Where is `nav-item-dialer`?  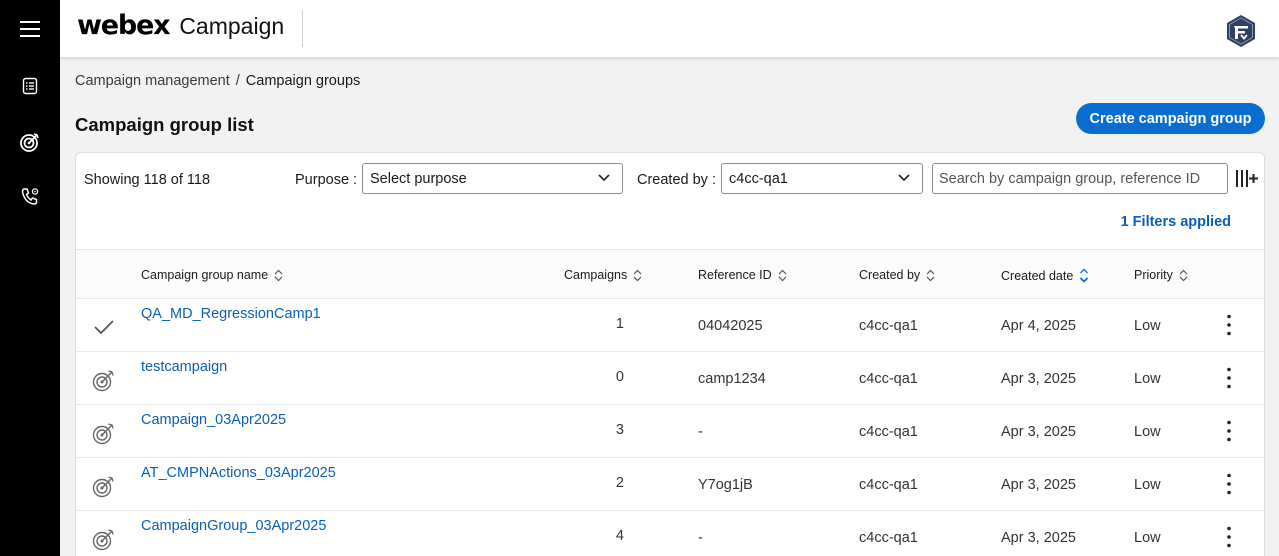
nav-item-dialer is located at coordinates (30, 197).